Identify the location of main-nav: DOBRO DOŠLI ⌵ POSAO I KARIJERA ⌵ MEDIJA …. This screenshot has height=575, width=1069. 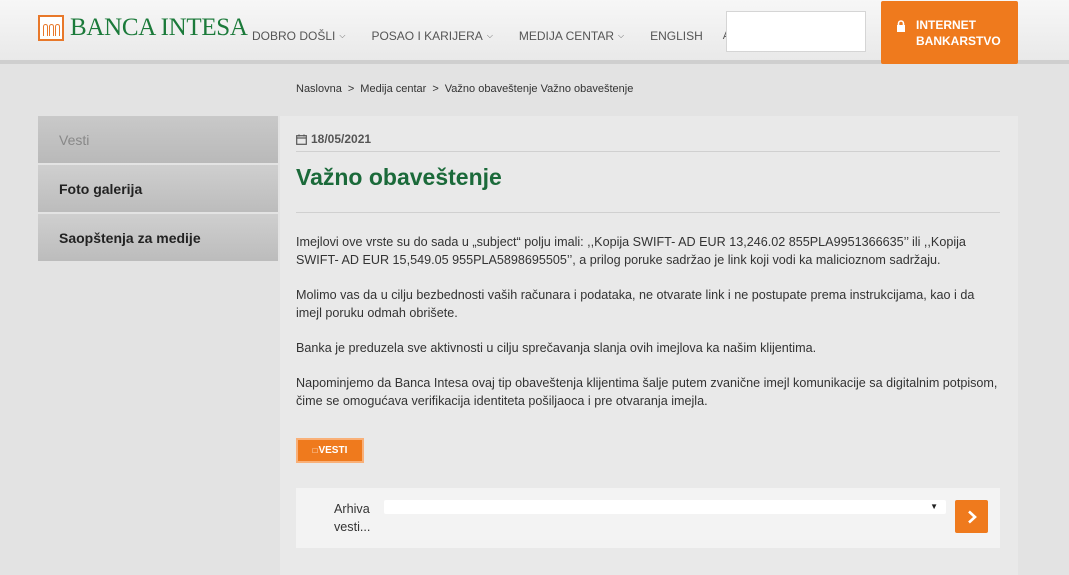
(506, 35).